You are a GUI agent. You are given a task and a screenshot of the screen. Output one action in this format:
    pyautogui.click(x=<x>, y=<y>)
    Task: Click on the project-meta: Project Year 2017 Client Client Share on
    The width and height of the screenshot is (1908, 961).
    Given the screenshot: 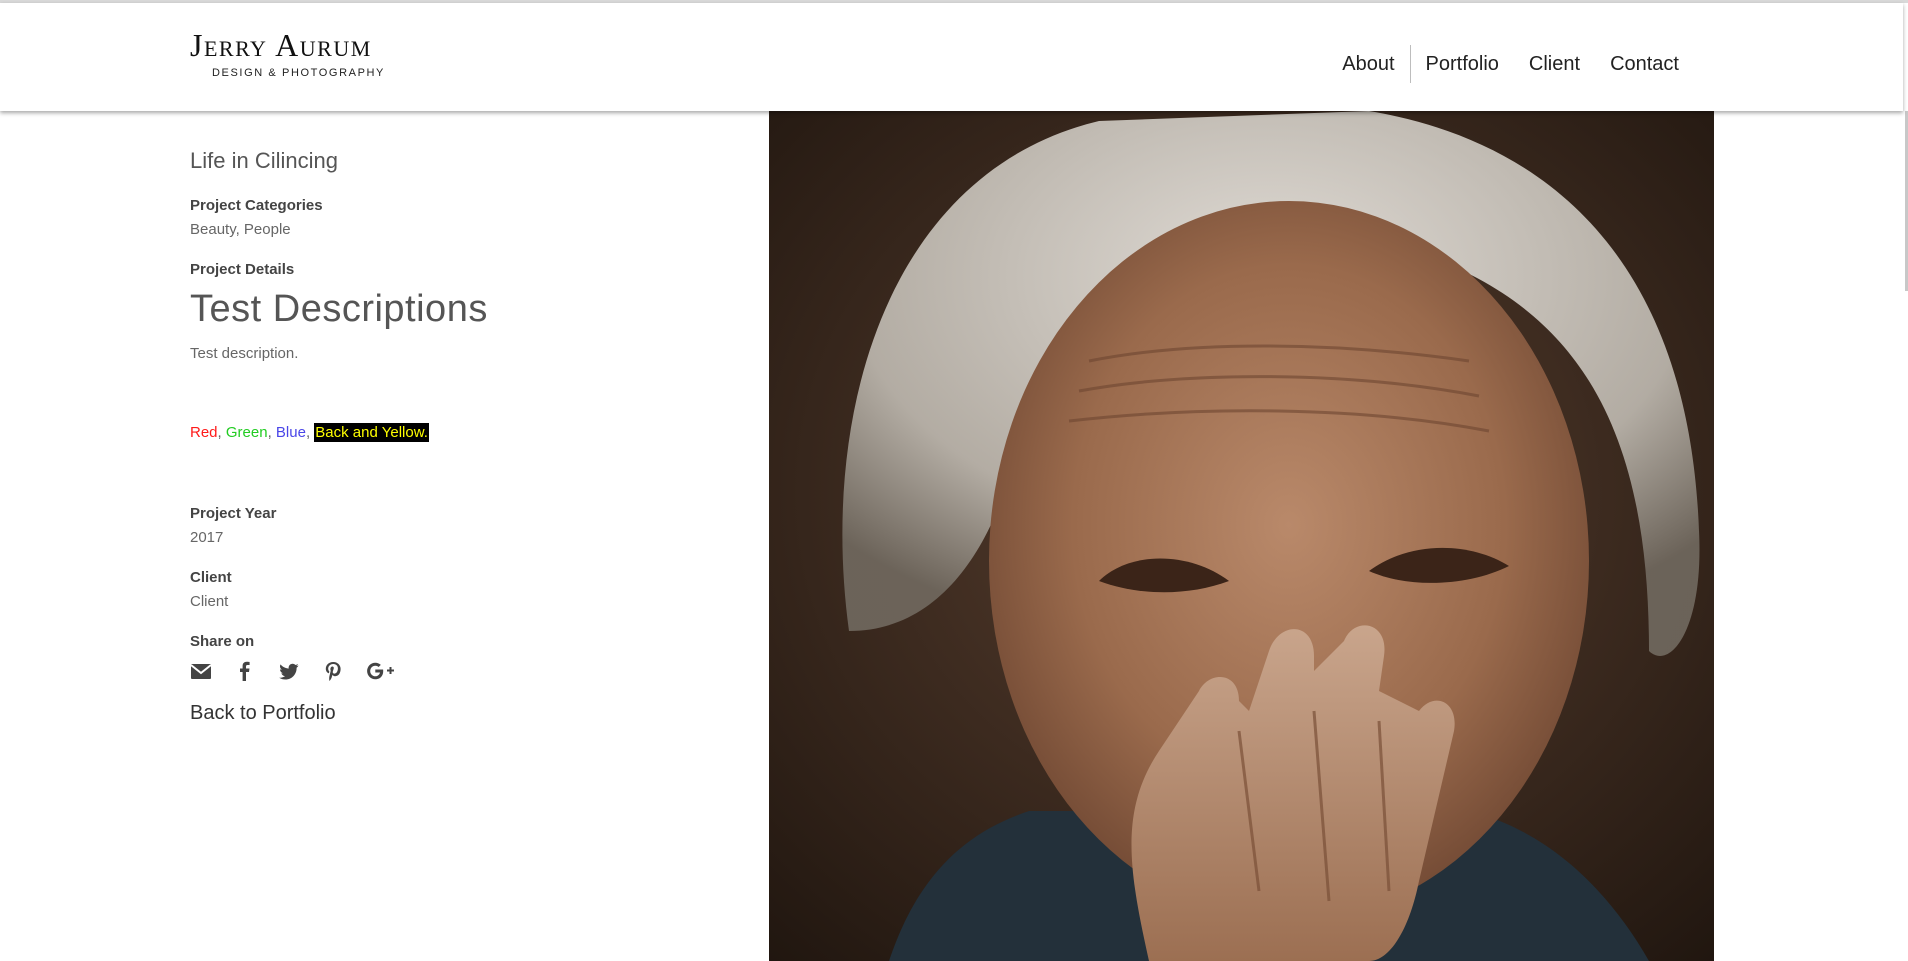 What is the action you would take?
    pyautogui.click(x=470, y=615)
    